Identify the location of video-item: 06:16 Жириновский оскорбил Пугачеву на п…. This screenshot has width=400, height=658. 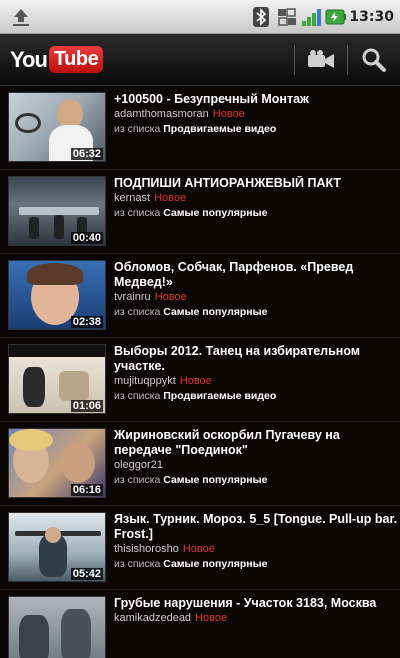
(200, 464).